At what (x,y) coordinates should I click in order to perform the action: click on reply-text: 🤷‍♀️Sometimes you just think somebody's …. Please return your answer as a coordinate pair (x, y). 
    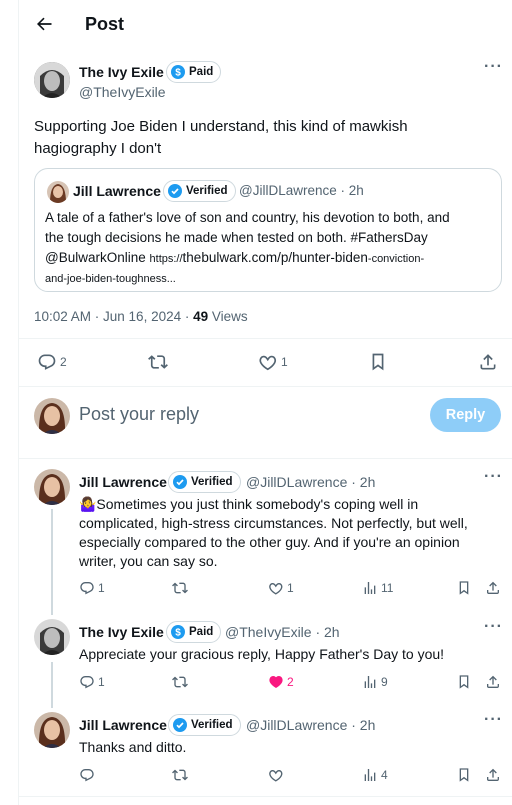
    Looking at the image, I should click on (273, 533).